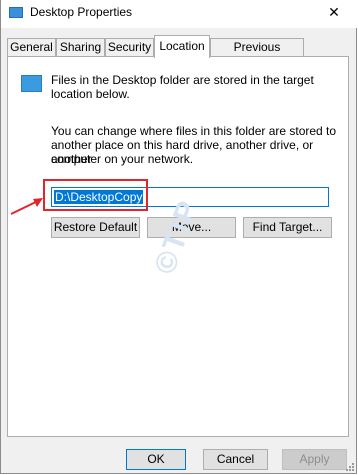 The width and height of the screenshot is (358, 475). What do you see at coordinates (122, 159) in the screenshot?
I see `desc-line-3: computer on your network.` at bounding box center [122, 159].